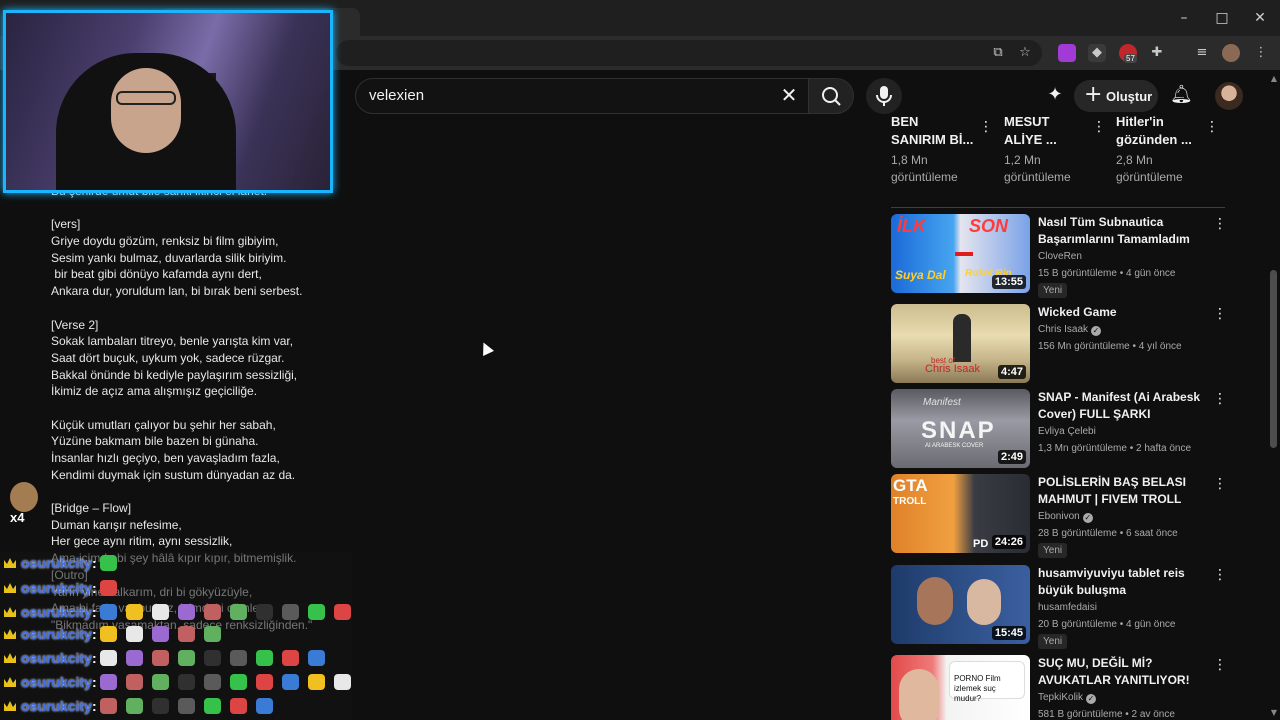 Image resolution: width=1280 pixels, height=720 pixels. Describe the element at coordinates (789, 95) in the screenshot. I see `clear-search-icon: ✕` at that location.